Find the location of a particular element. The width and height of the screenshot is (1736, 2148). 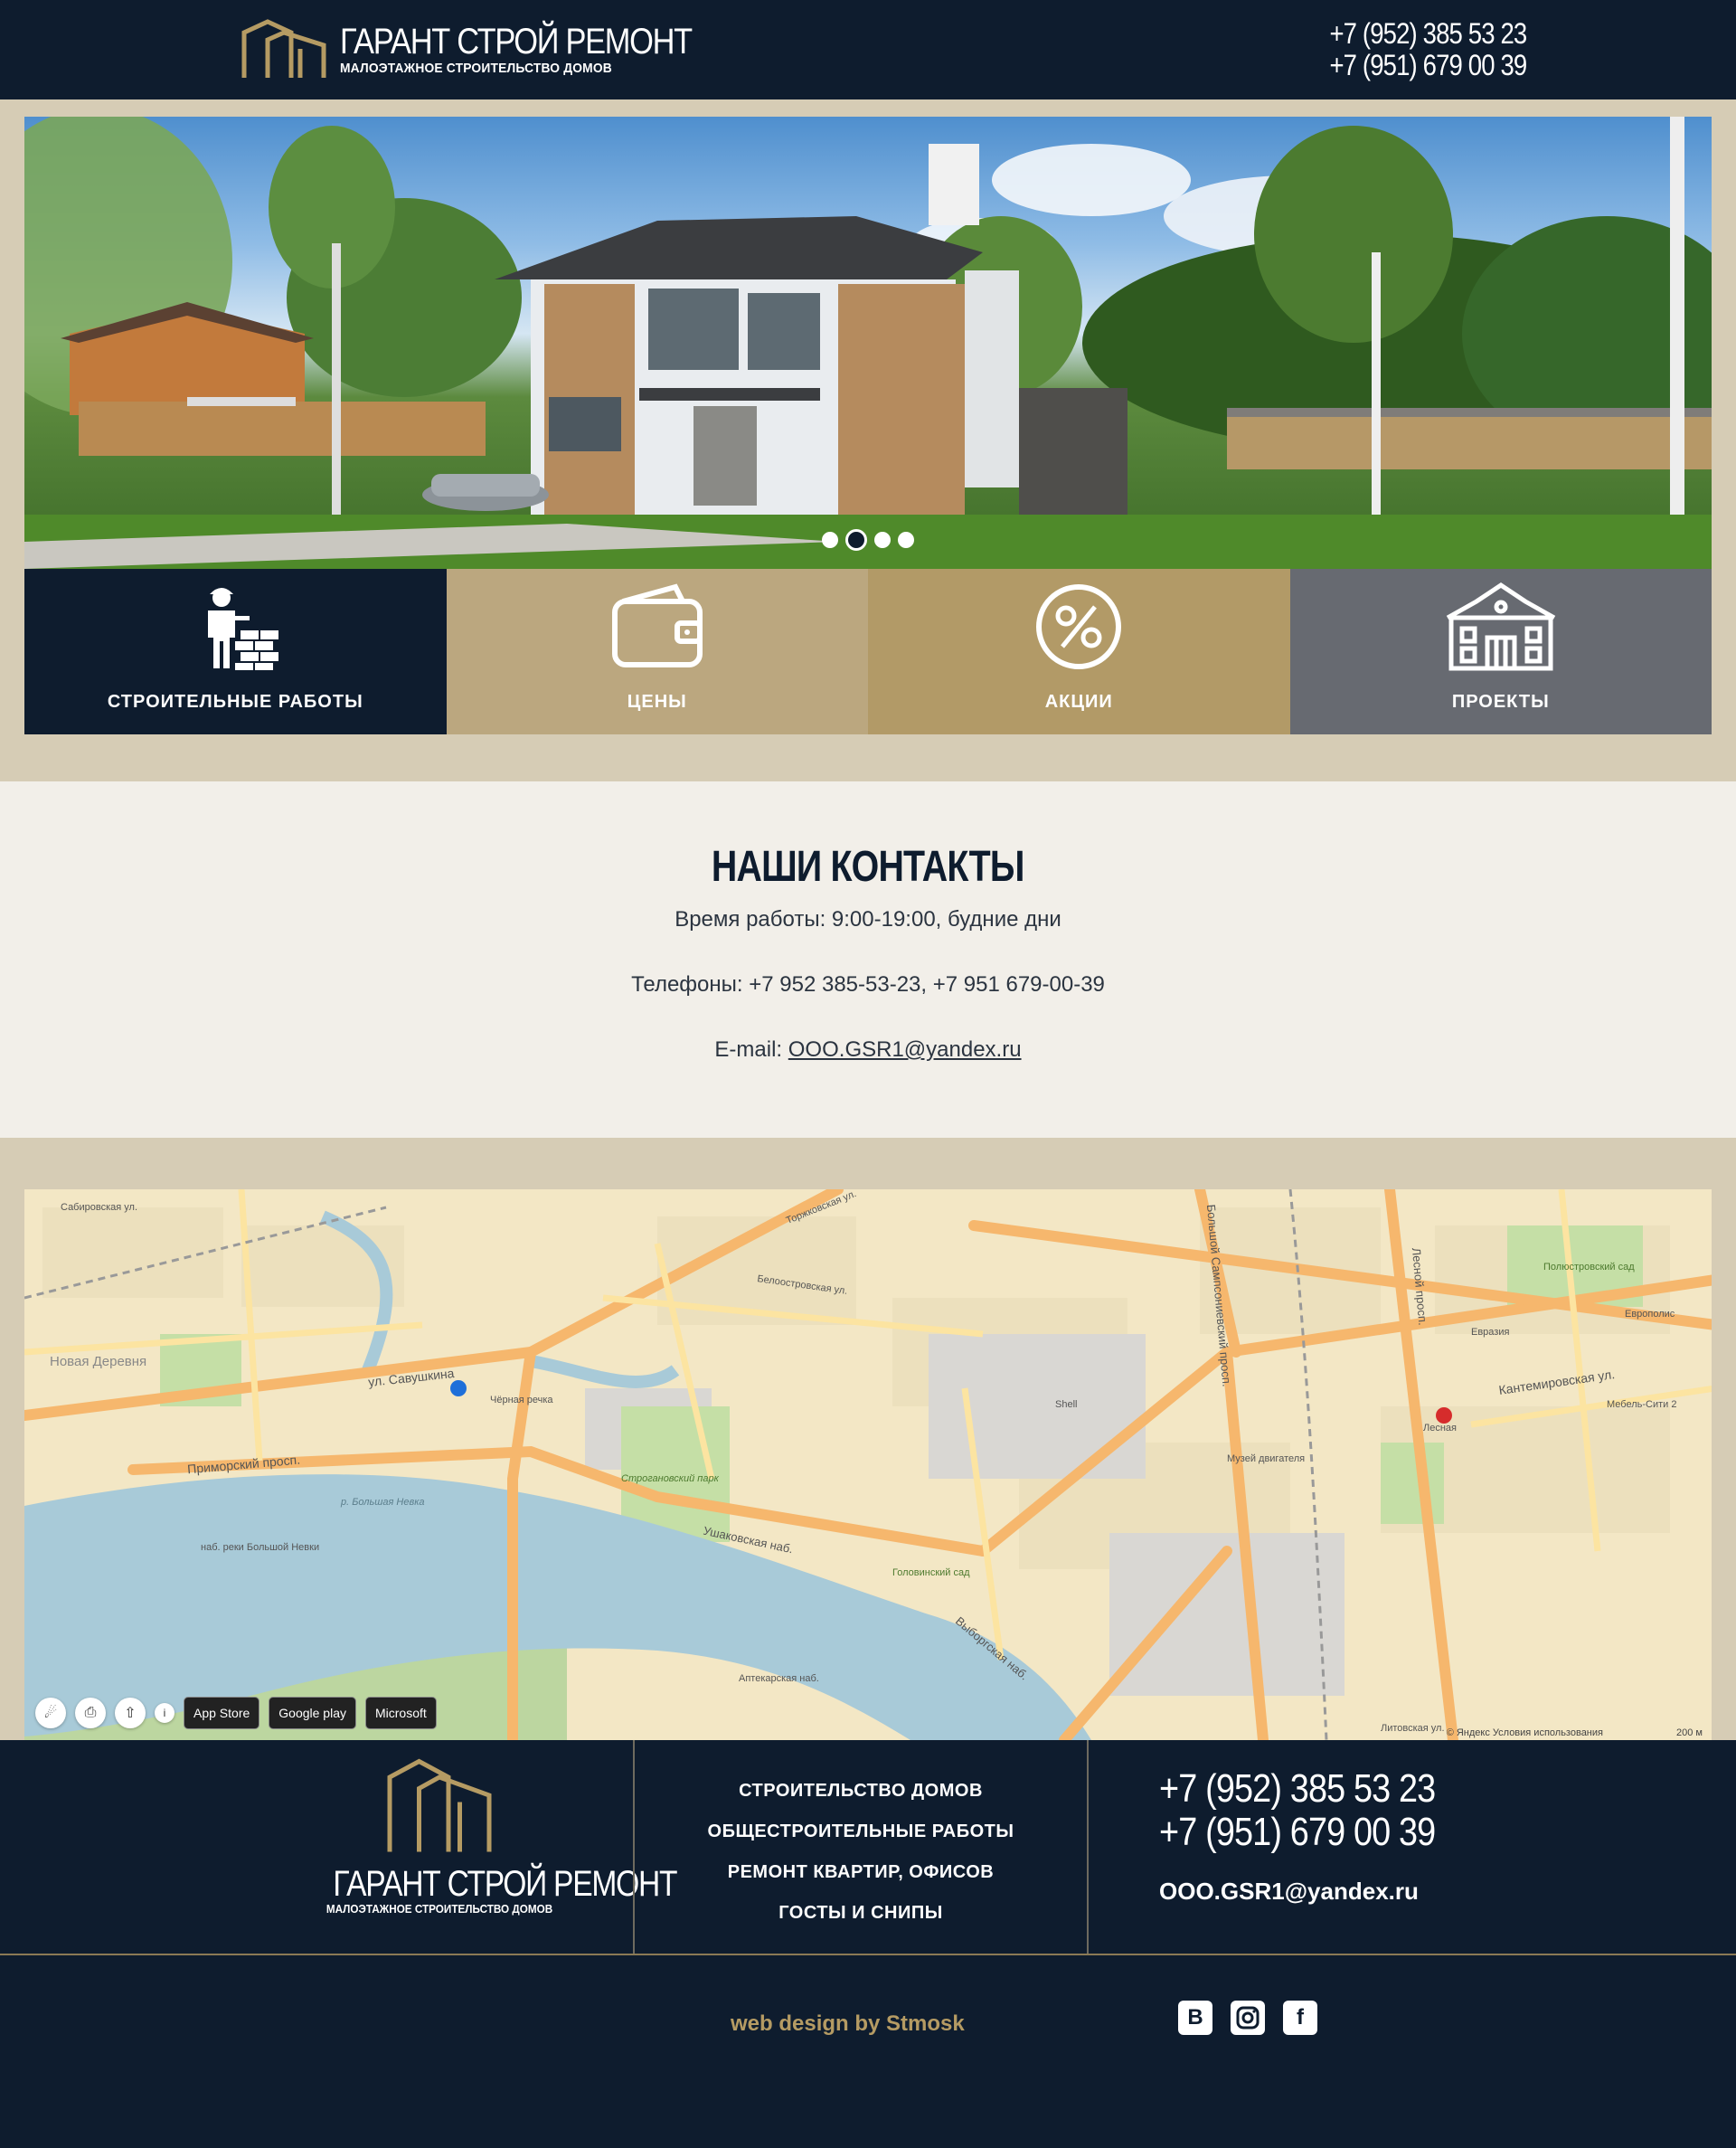

service-tiles: СТРОИТЕЛЬНЫЕ РАБОТЫ ЦЕНЫ АКЦИИ ПРОЕКТЫ is located at coordinates (868, 651).